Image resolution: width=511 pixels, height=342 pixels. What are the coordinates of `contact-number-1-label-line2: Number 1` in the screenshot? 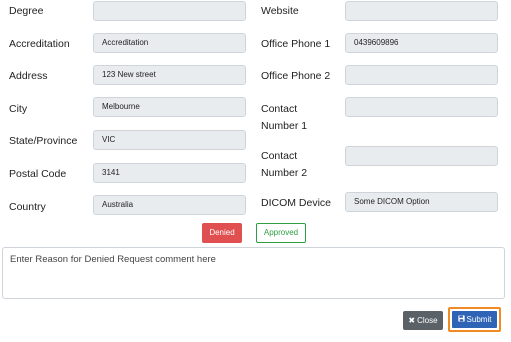 It's located at (284, 126).